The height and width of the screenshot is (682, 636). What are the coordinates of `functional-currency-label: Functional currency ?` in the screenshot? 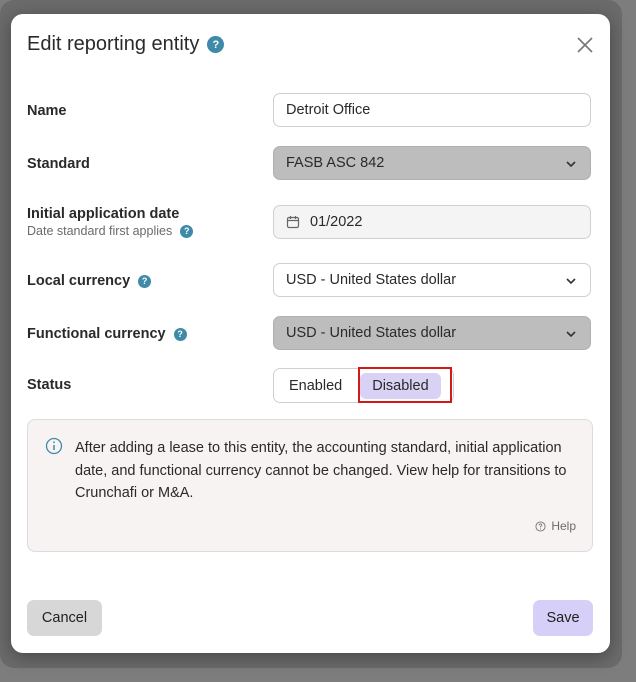 It's located at (107, 334).